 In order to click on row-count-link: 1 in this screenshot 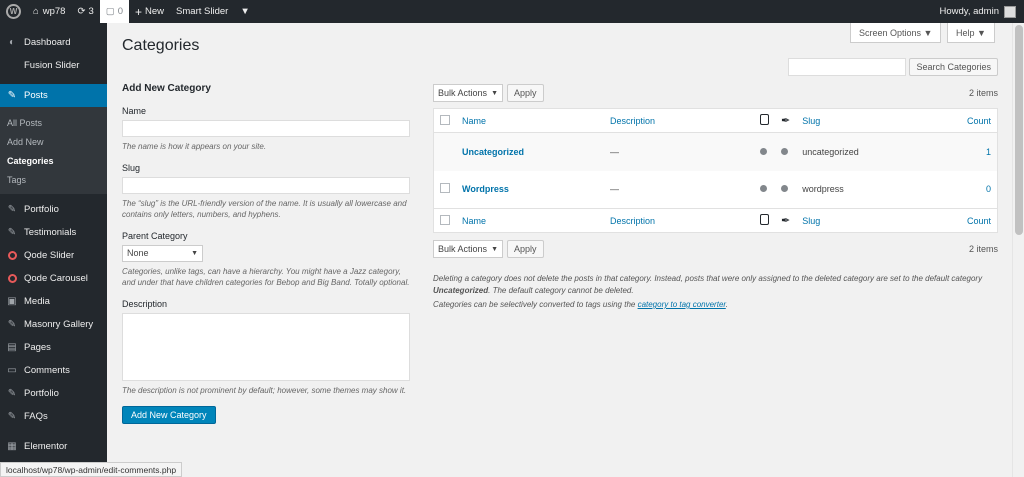, I will do `click(988, 152)`.